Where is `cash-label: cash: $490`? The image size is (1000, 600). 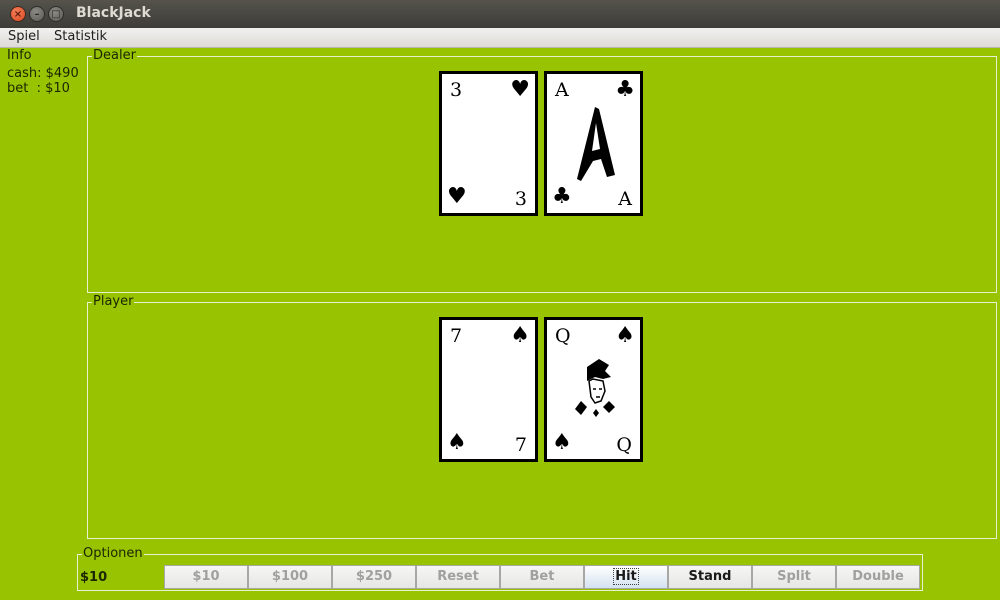 cash-label: cash: $490 is located at coordinates (43, 73).